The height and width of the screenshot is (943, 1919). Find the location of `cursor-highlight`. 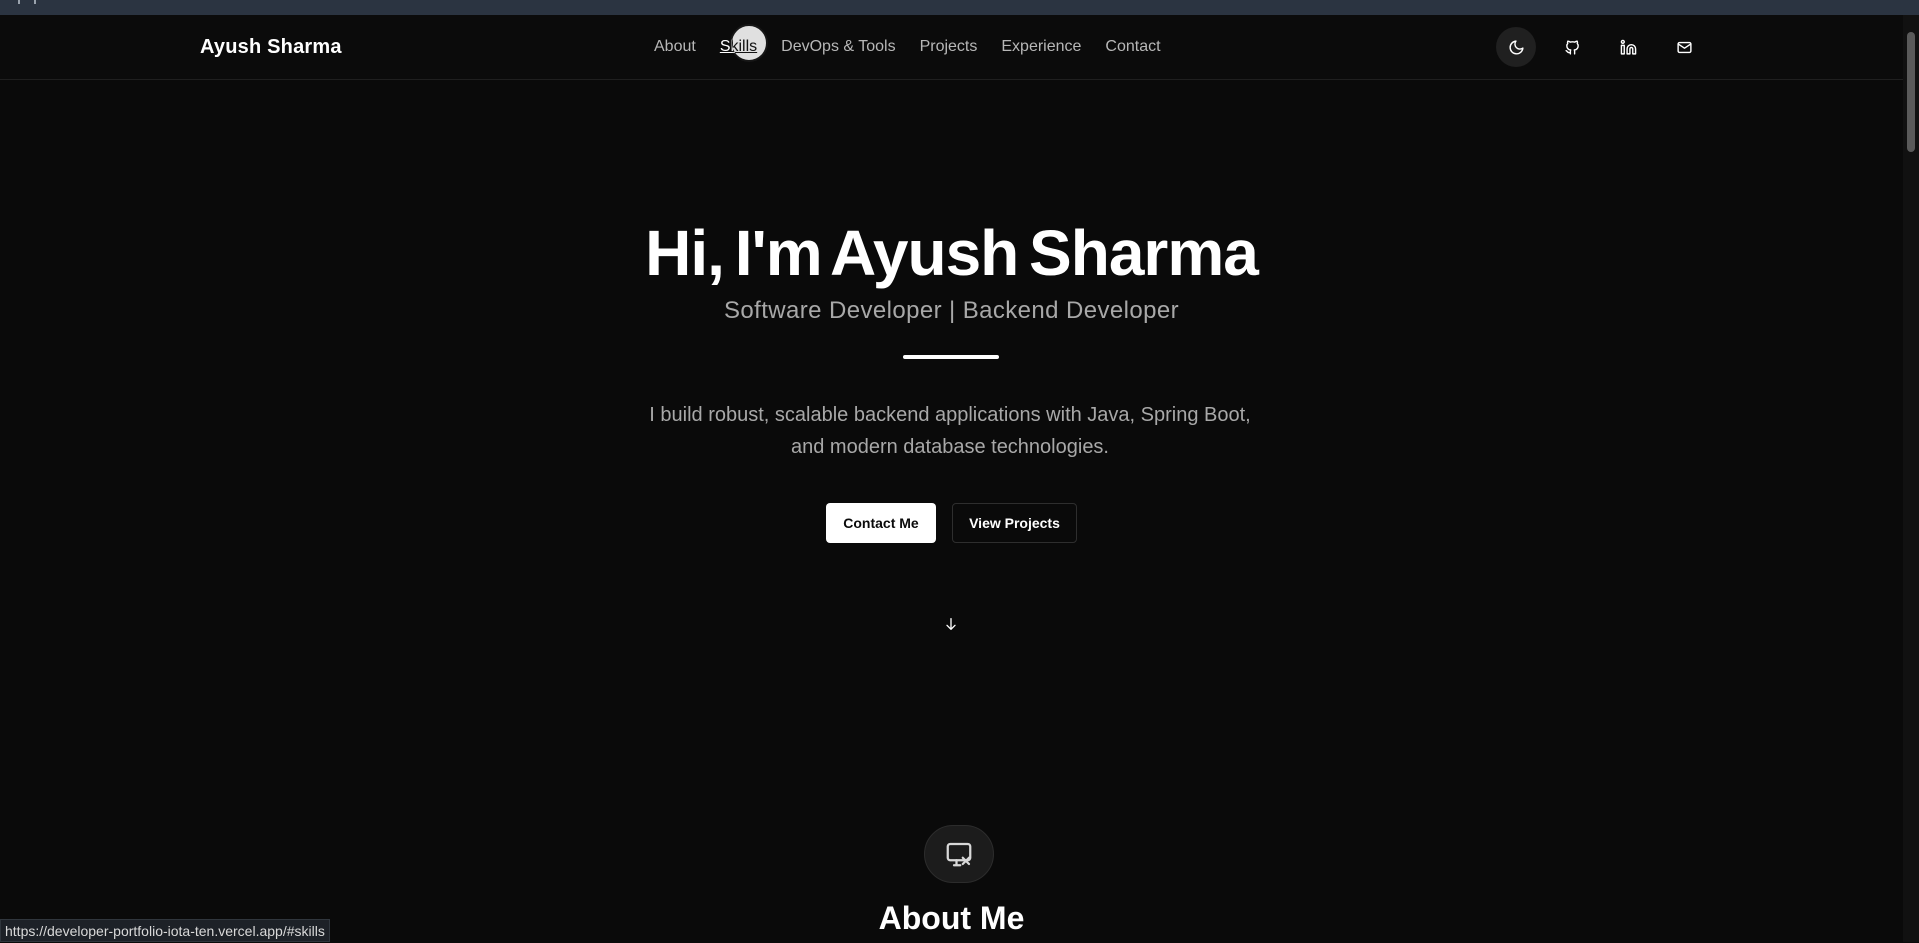

cursor-highlight is located at coordinates (749, 43).